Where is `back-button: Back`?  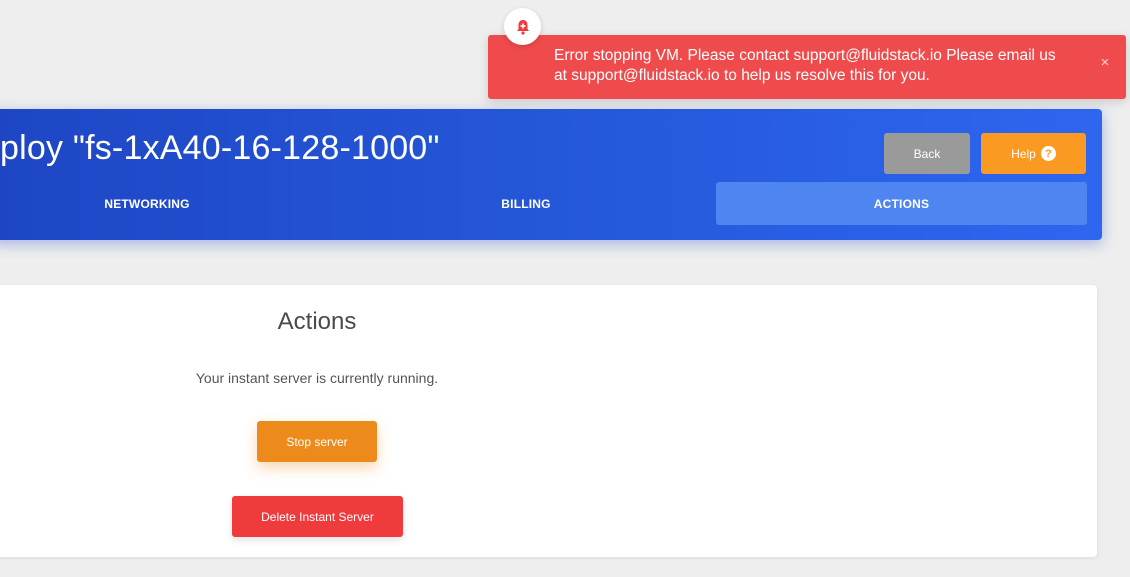
back-button: Back is located at coordinates (927, 153).